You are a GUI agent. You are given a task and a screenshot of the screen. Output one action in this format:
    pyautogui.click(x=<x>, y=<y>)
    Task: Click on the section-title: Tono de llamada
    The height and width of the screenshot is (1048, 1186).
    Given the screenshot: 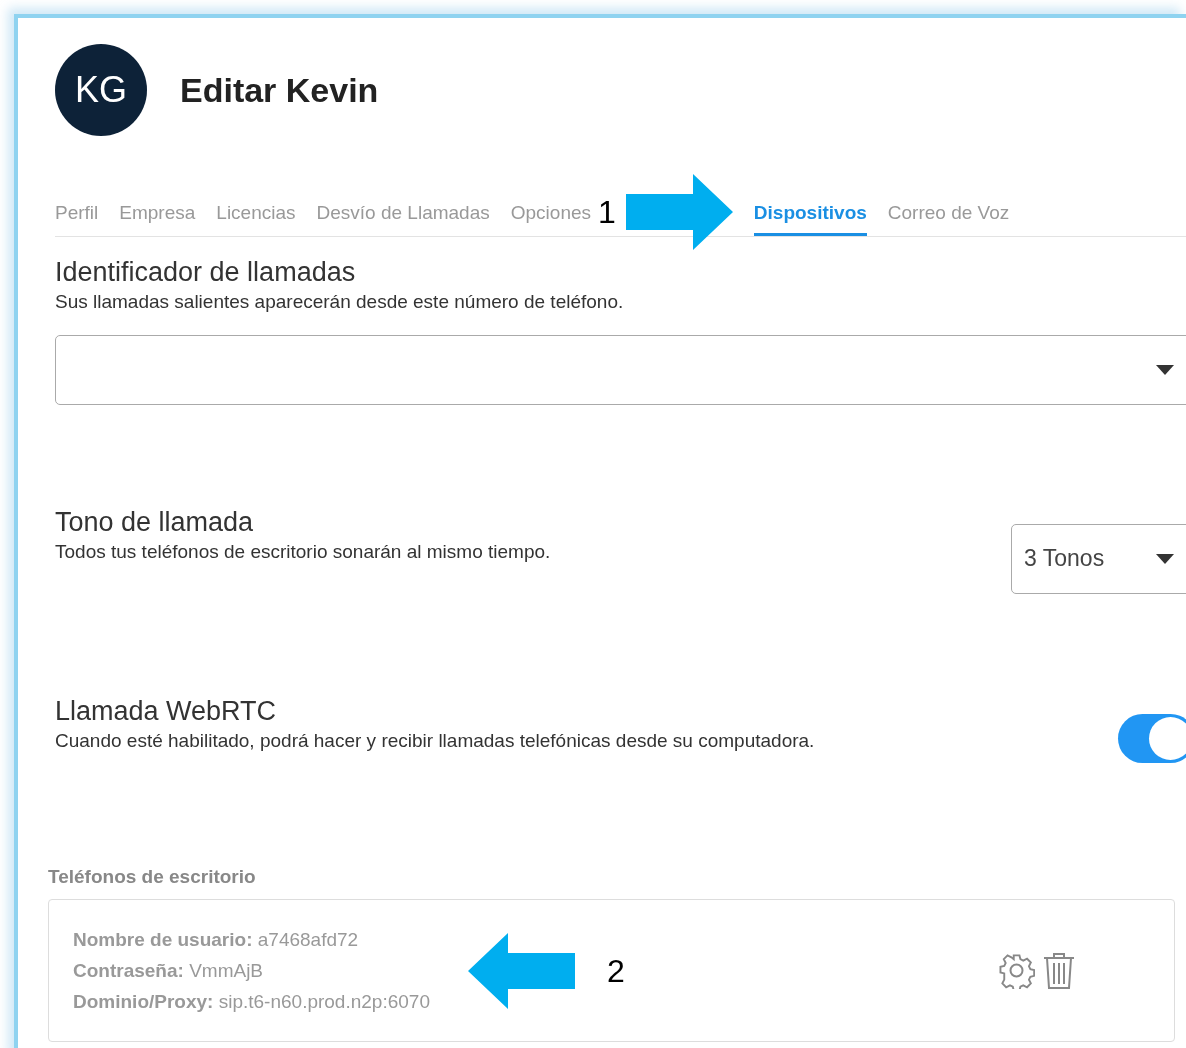 What is the action you would take?
    pyautogui.click(x=155, y=522)
    